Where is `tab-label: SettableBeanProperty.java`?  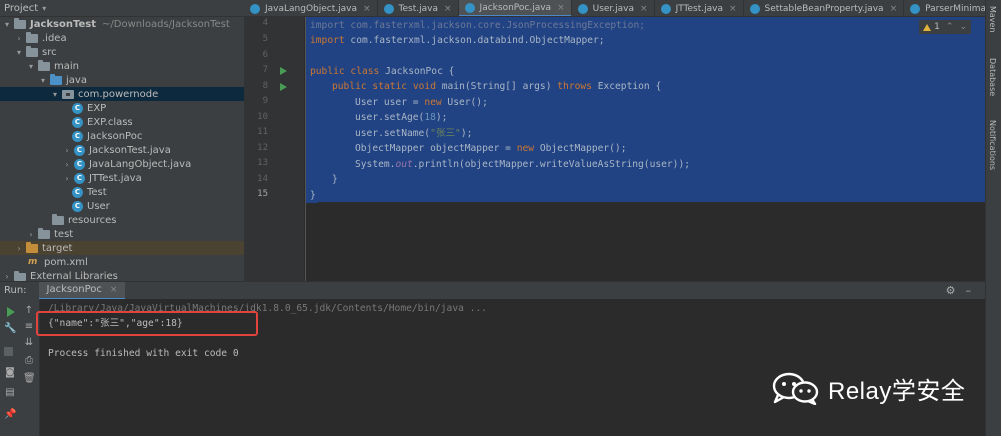 tab-label: SettableBeanProperty.java is located at coordinates (824, 8).